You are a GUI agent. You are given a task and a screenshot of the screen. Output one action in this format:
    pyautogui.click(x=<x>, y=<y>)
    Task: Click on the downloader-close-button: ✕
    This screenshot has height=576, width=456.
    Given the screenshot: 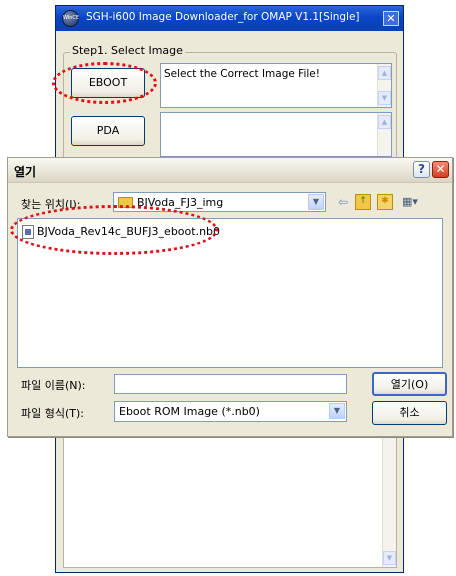 What is the action you would take?
    pyautogui.click(x=391, y=18)
    